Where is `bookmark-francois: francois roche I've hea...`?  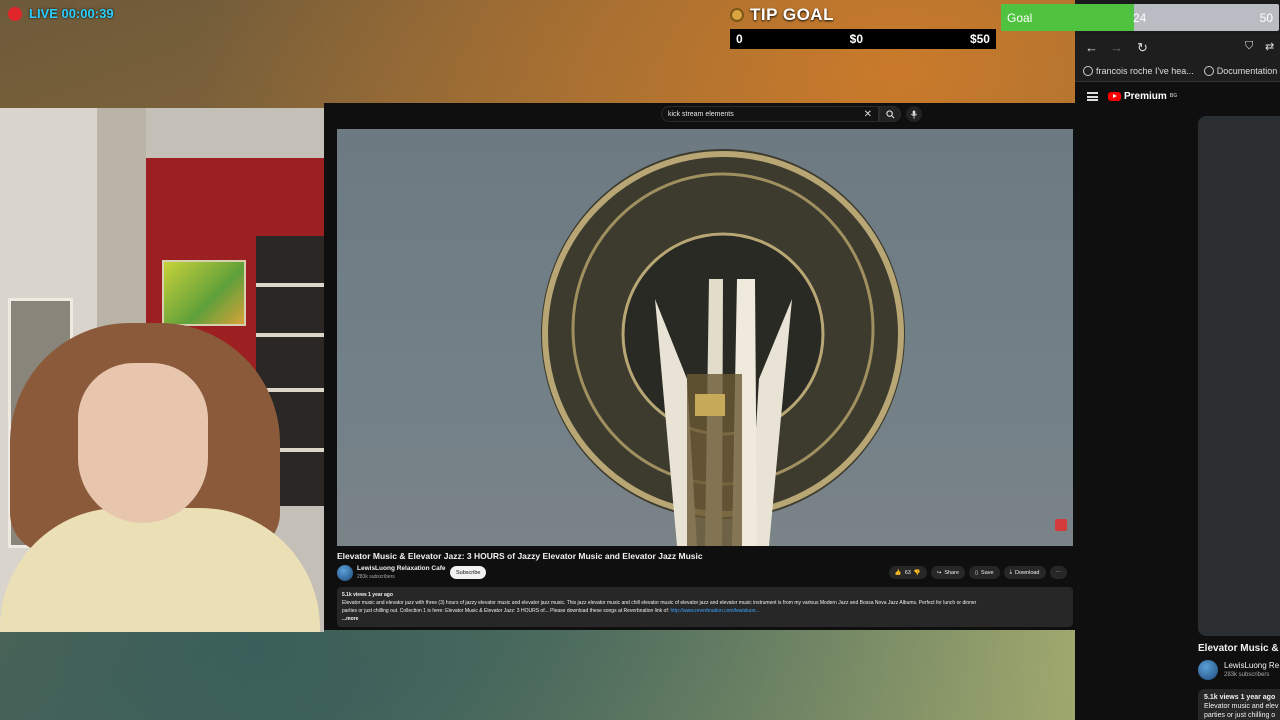 bookmark-francois: francois roche I've hea... is located at coordinates (1138, 70).